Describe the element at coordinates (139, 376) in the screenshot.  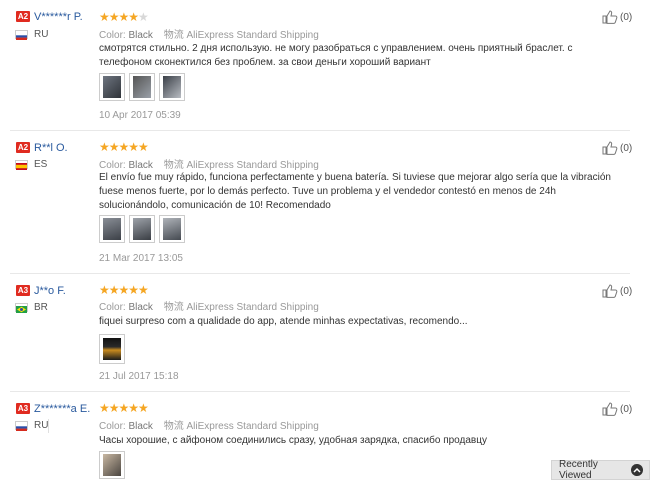
I see `review-date: 21 Jul 2017 15:18` at that location.